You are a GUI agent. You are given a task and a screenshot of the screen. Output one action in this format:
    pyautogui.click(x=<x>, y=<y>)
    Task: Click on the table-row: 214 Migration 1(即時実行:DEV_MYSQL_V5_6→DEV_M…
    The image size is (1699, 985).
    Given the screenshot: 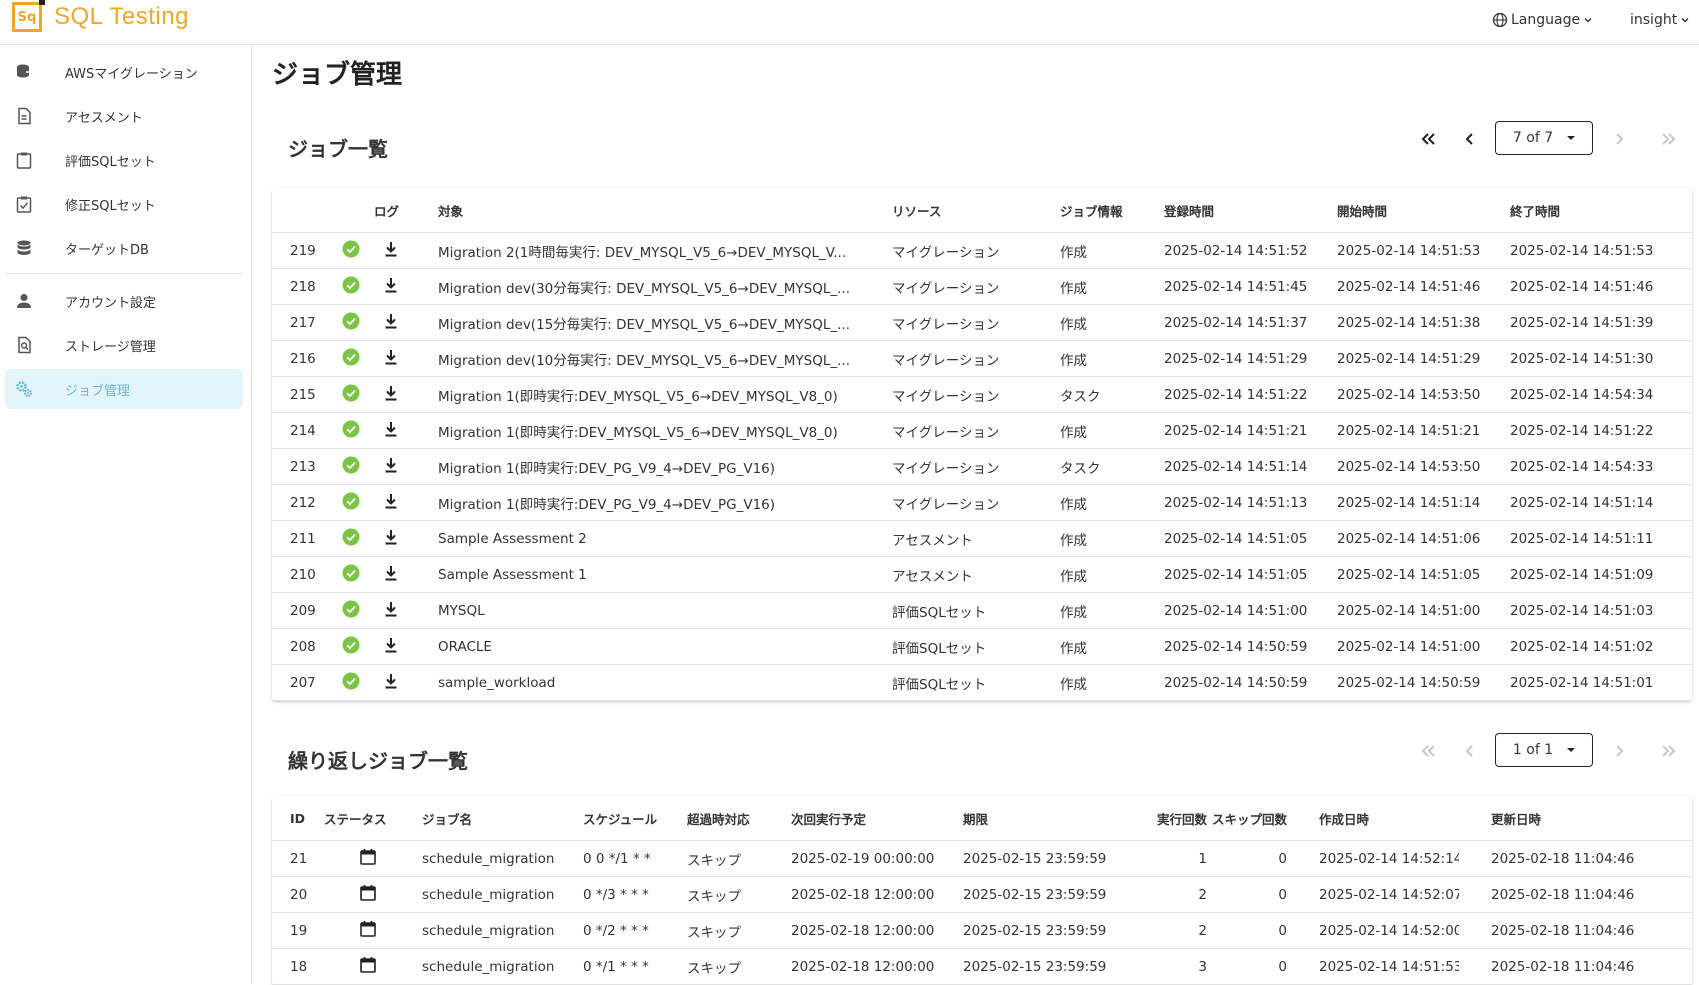 What is the action you would take?
    pyautogui.click(x=982, y=430)
    